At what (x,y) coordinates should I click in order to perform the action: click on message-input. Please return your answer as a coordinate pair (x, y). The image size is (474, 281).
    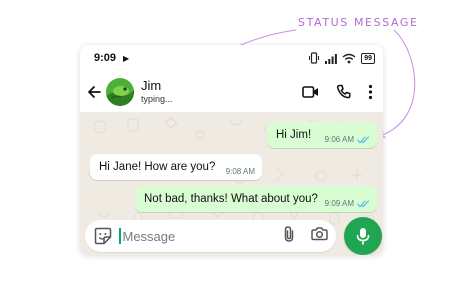
    Looking at the image, I should click on (182, 236).